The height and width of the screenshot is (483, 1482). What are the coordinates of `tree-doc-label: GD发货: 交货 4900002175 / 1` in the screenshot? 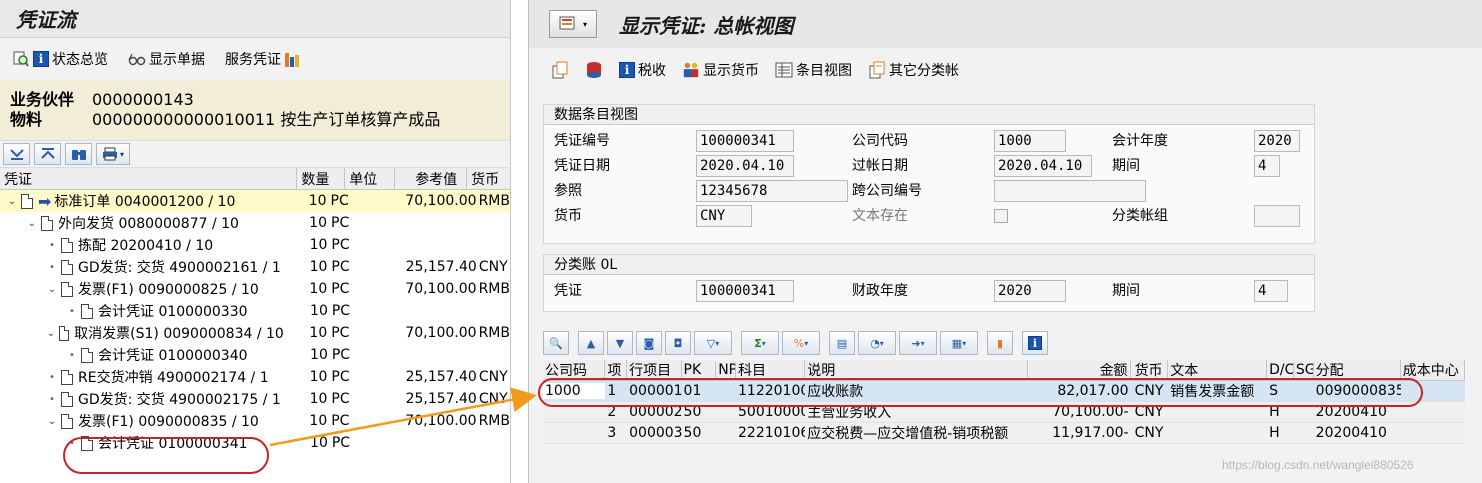 It's located at (179, 399).